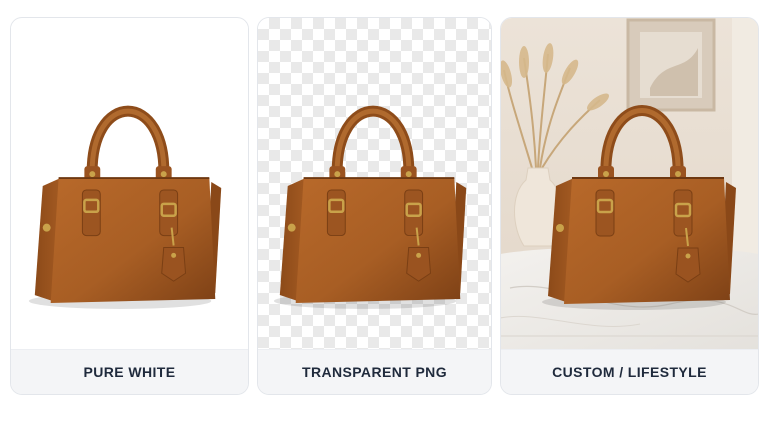  What do you see at coordinates (629, 371) in the screenshot?
I see `card-label-custom-lifestyle: CUSTOM / LIFESTYLE` at bounding box center [629, 371].